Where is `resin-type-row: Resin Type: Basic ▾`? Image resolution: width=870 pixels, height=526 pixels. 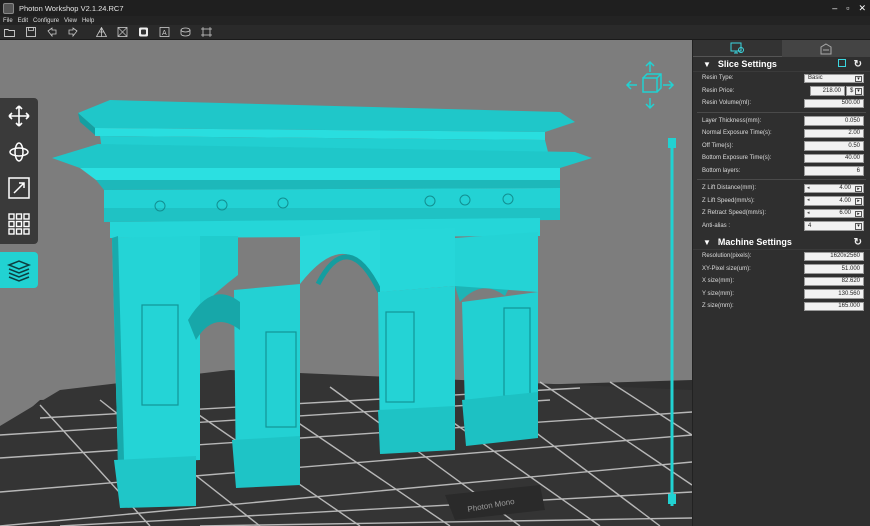 resin-type-row: Resin Type: Basic ▾ is located at coordinates (781, 78).